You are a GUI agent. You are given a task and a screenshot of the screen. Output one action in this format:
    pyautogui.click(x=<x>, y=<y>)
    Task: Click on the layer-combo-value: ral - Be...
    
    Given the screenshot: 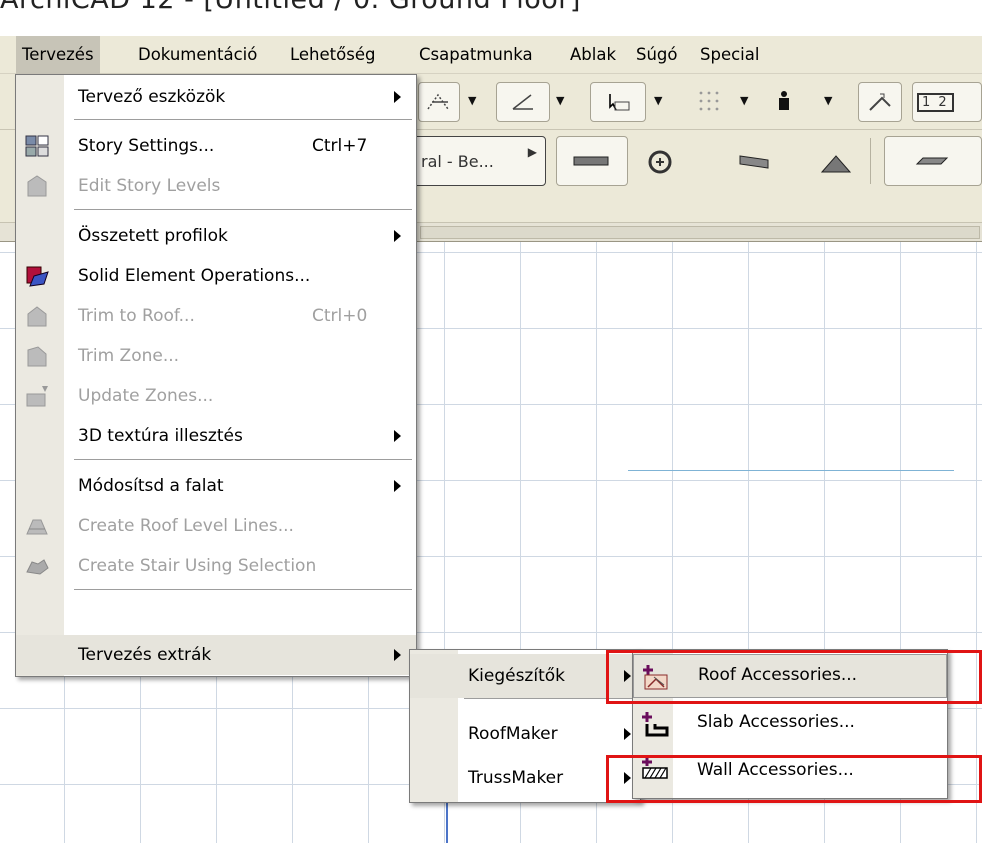 What is the action you would take?
    pyautogui.click(x=457, y=161)
    